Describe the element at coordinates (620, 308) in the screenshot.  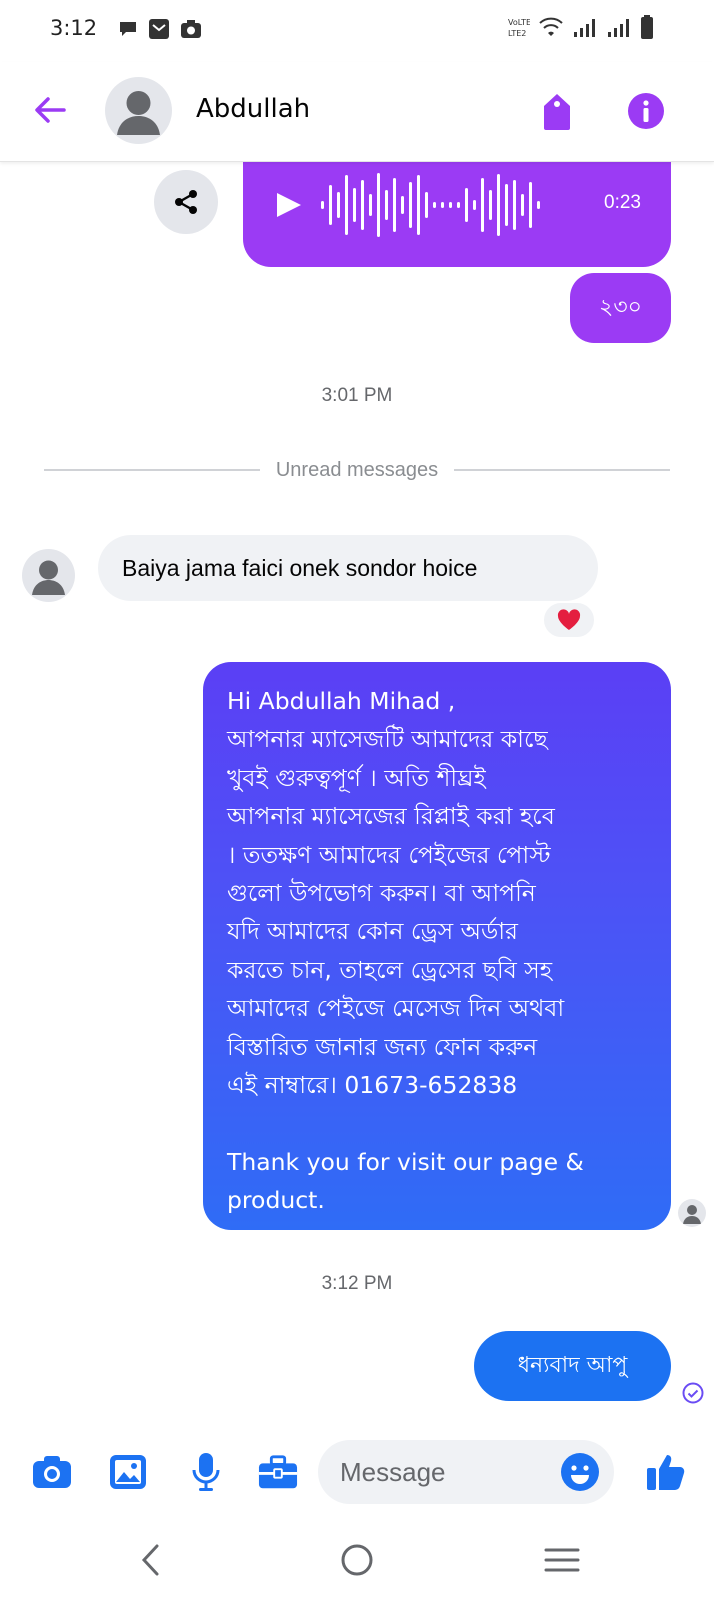
I see `outgoing-message-bubble: ২৩০` at that location.